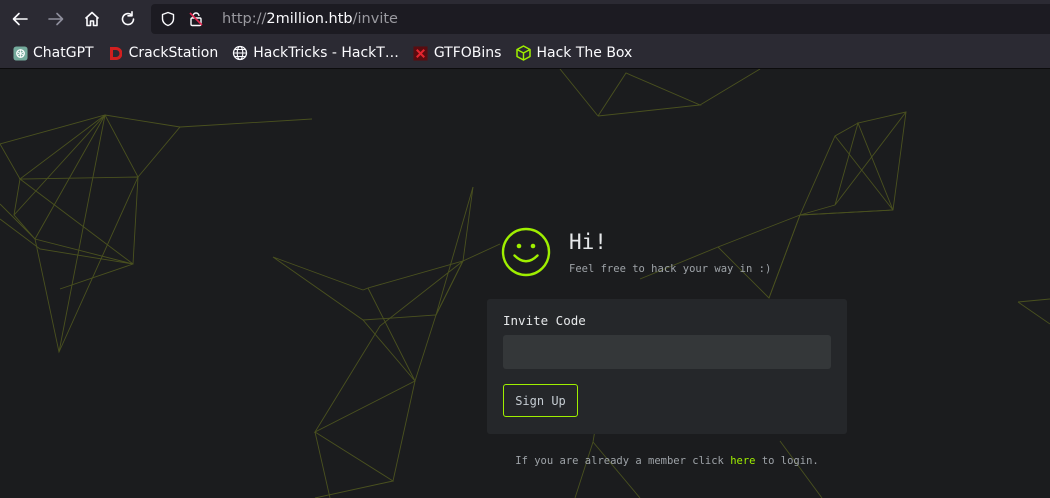  What do you see at coordinates (240, 53) in the screenshot?
I see `globe-icon` at bounding box center [240, 53].